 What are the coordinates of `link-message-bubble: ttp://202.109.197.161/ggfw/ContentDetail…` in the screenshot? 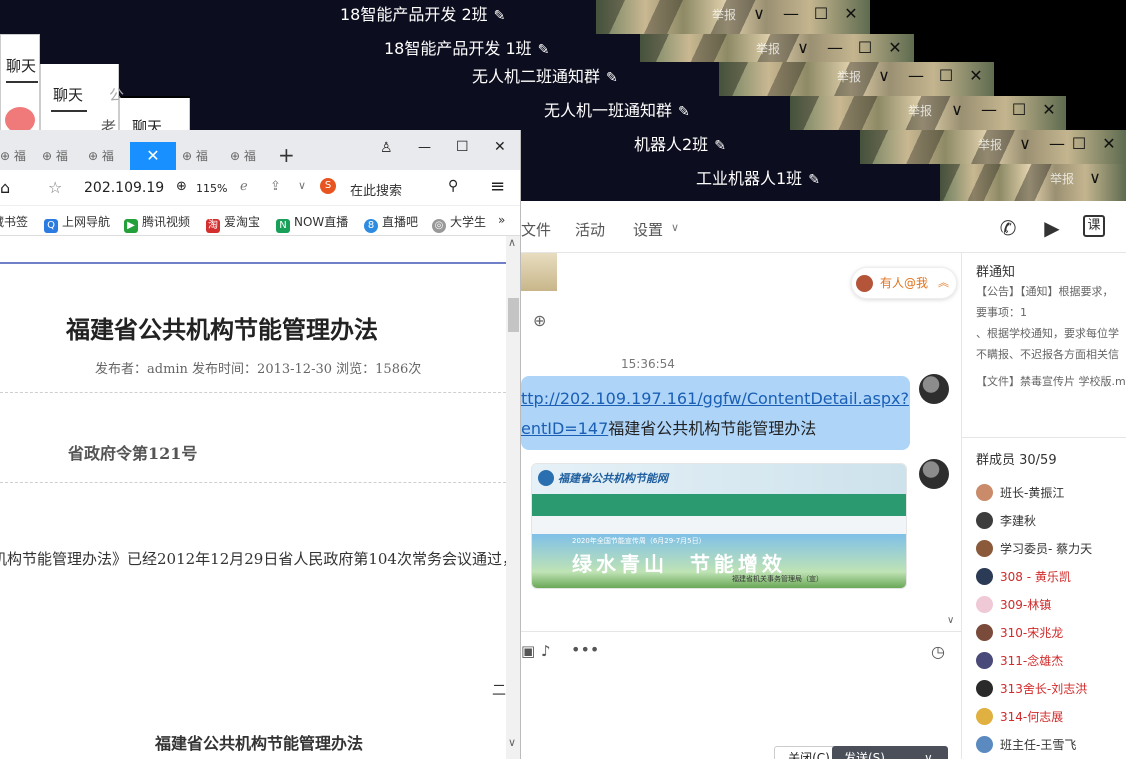 It's located at (715, 413).